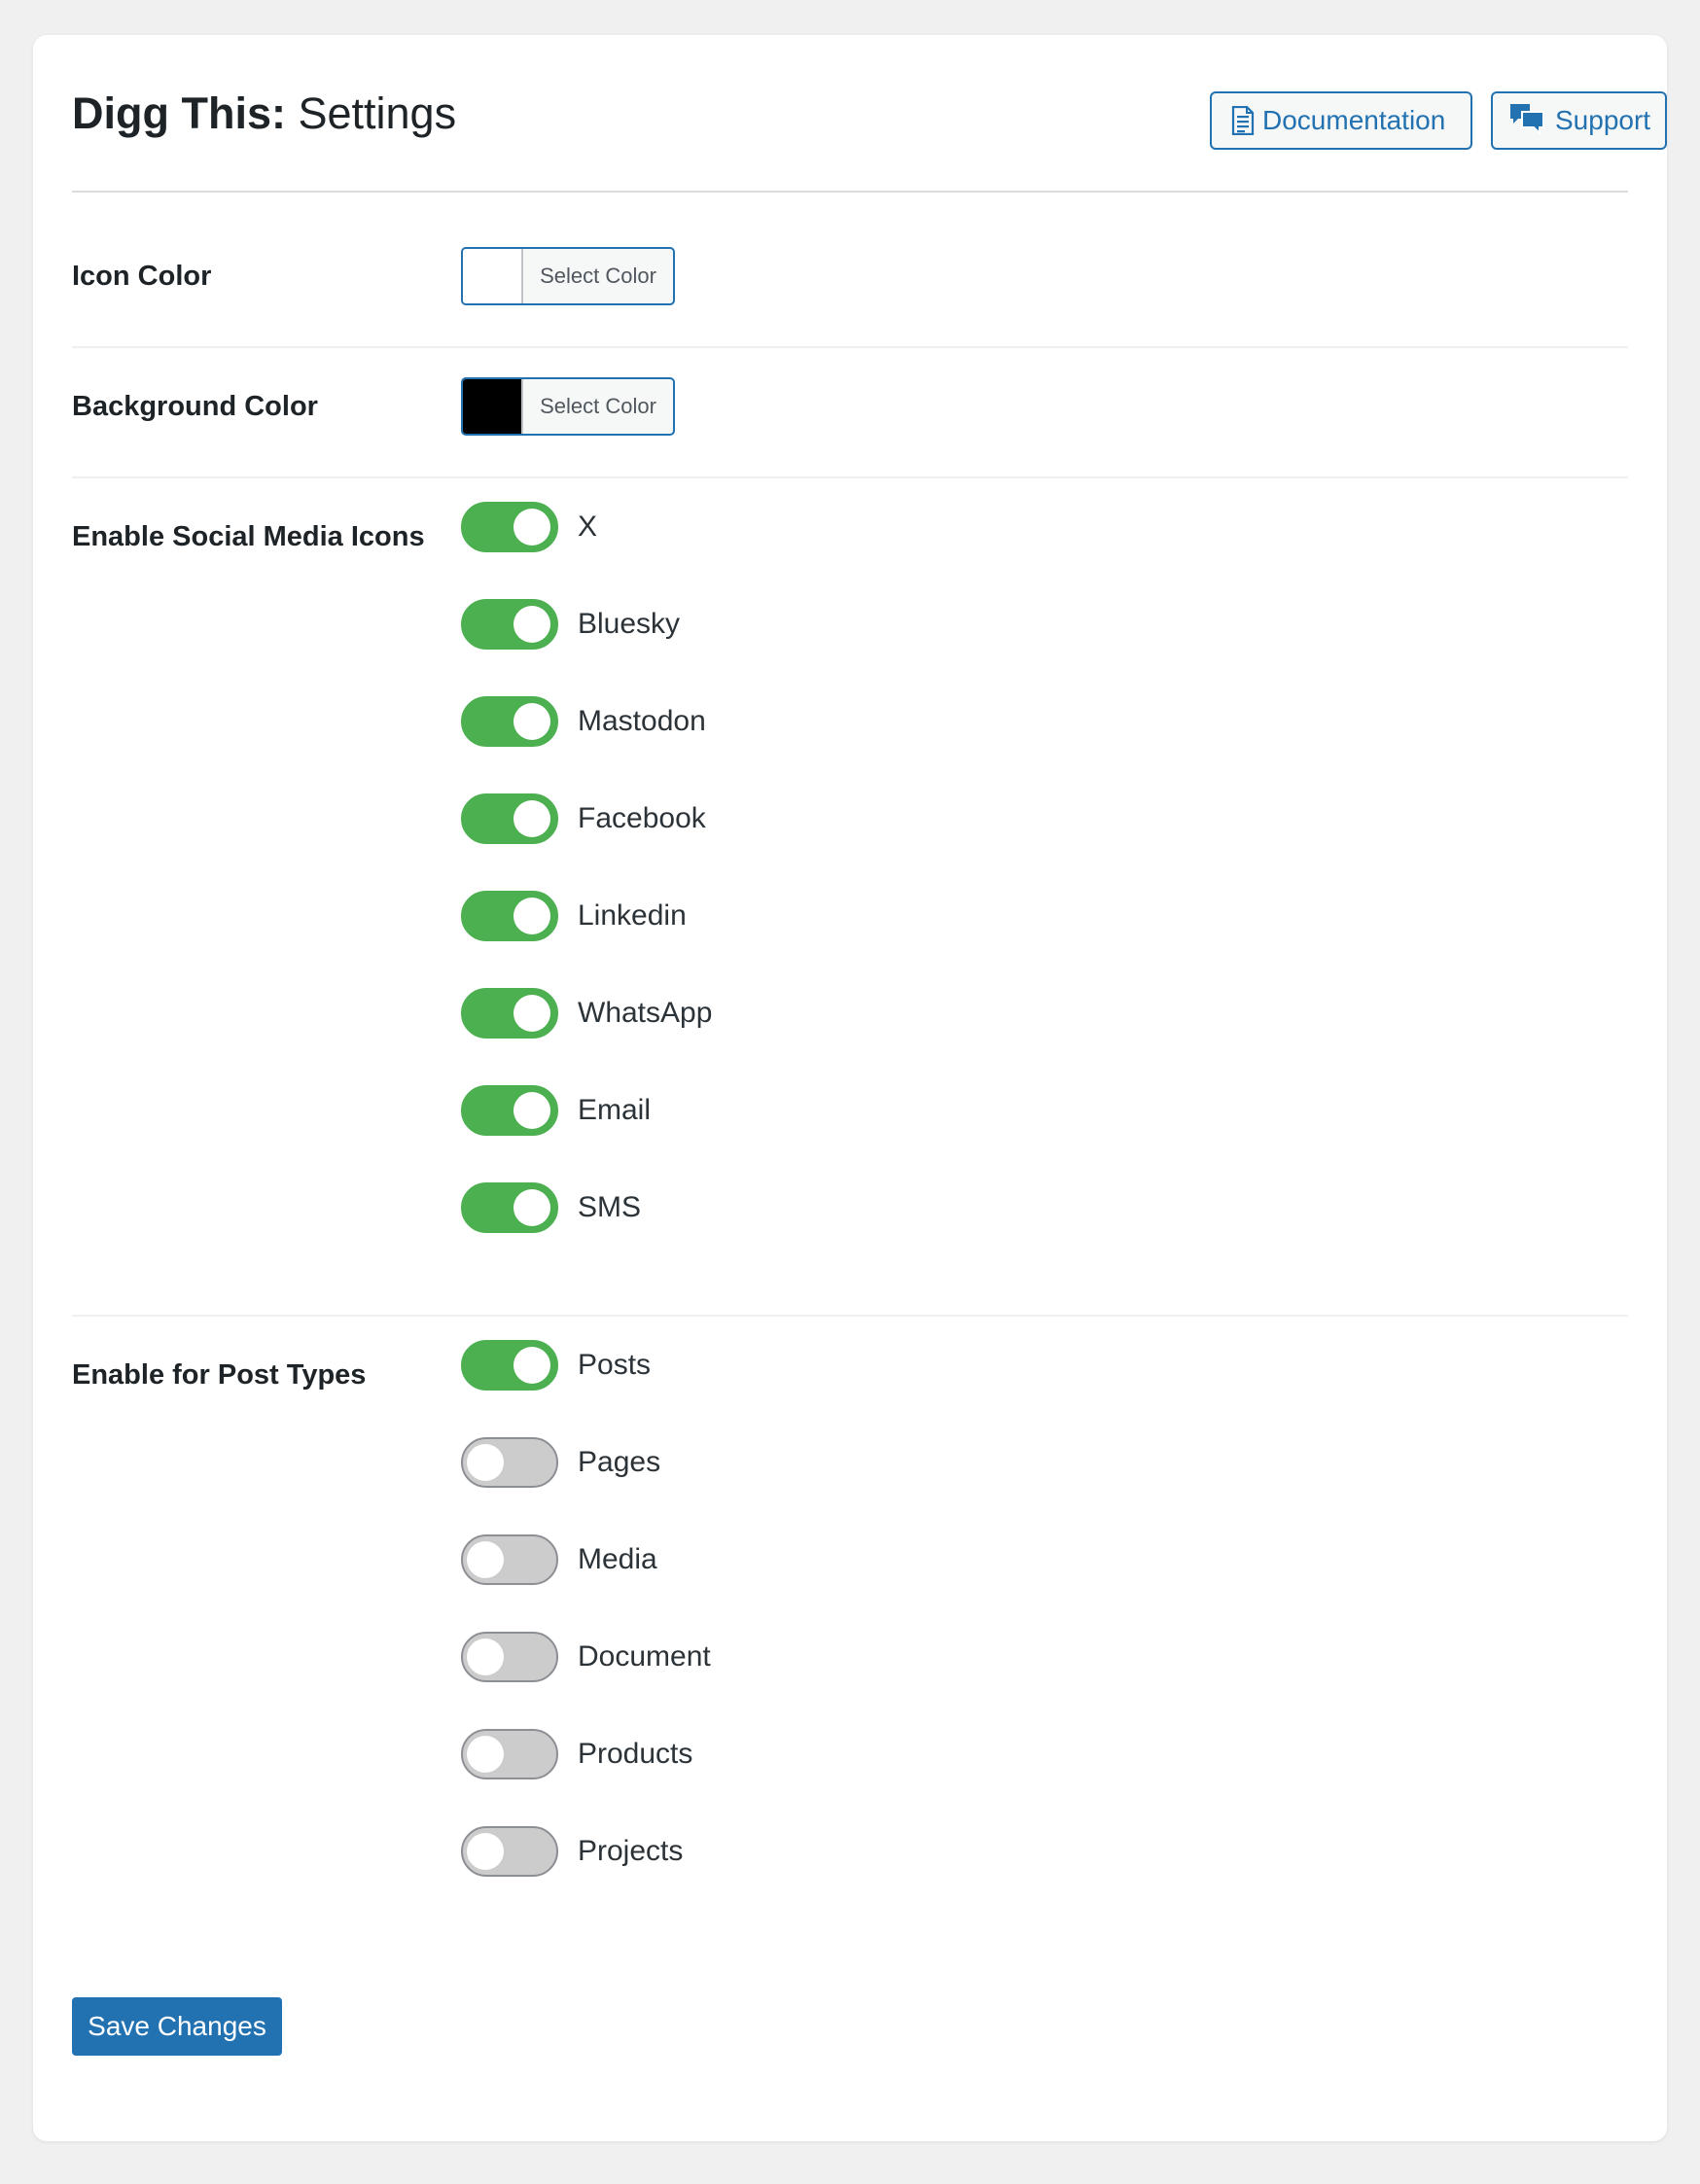  I want to click on icon-color-picker: Select Color, so click(568, 276).